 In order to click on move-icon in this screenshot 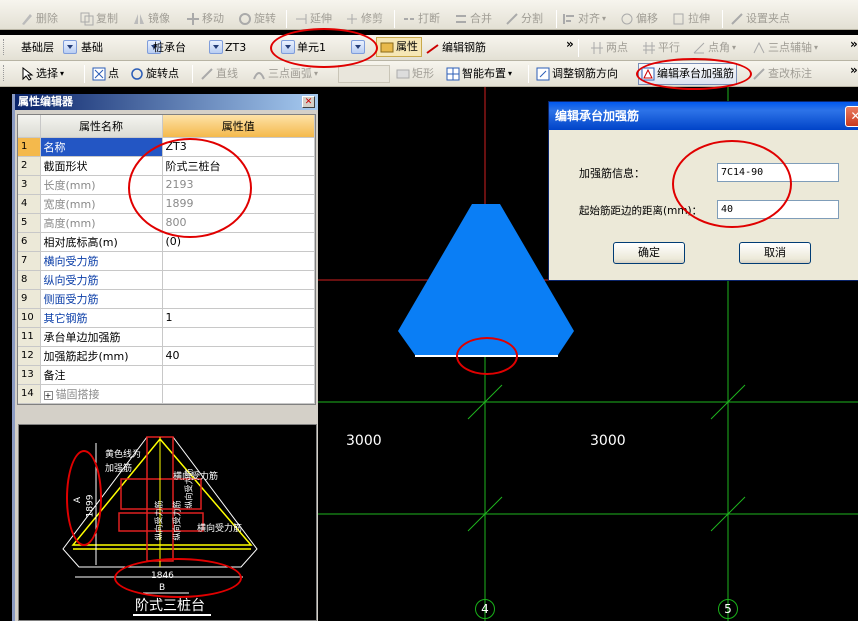, I will do `click(193, 19)`.